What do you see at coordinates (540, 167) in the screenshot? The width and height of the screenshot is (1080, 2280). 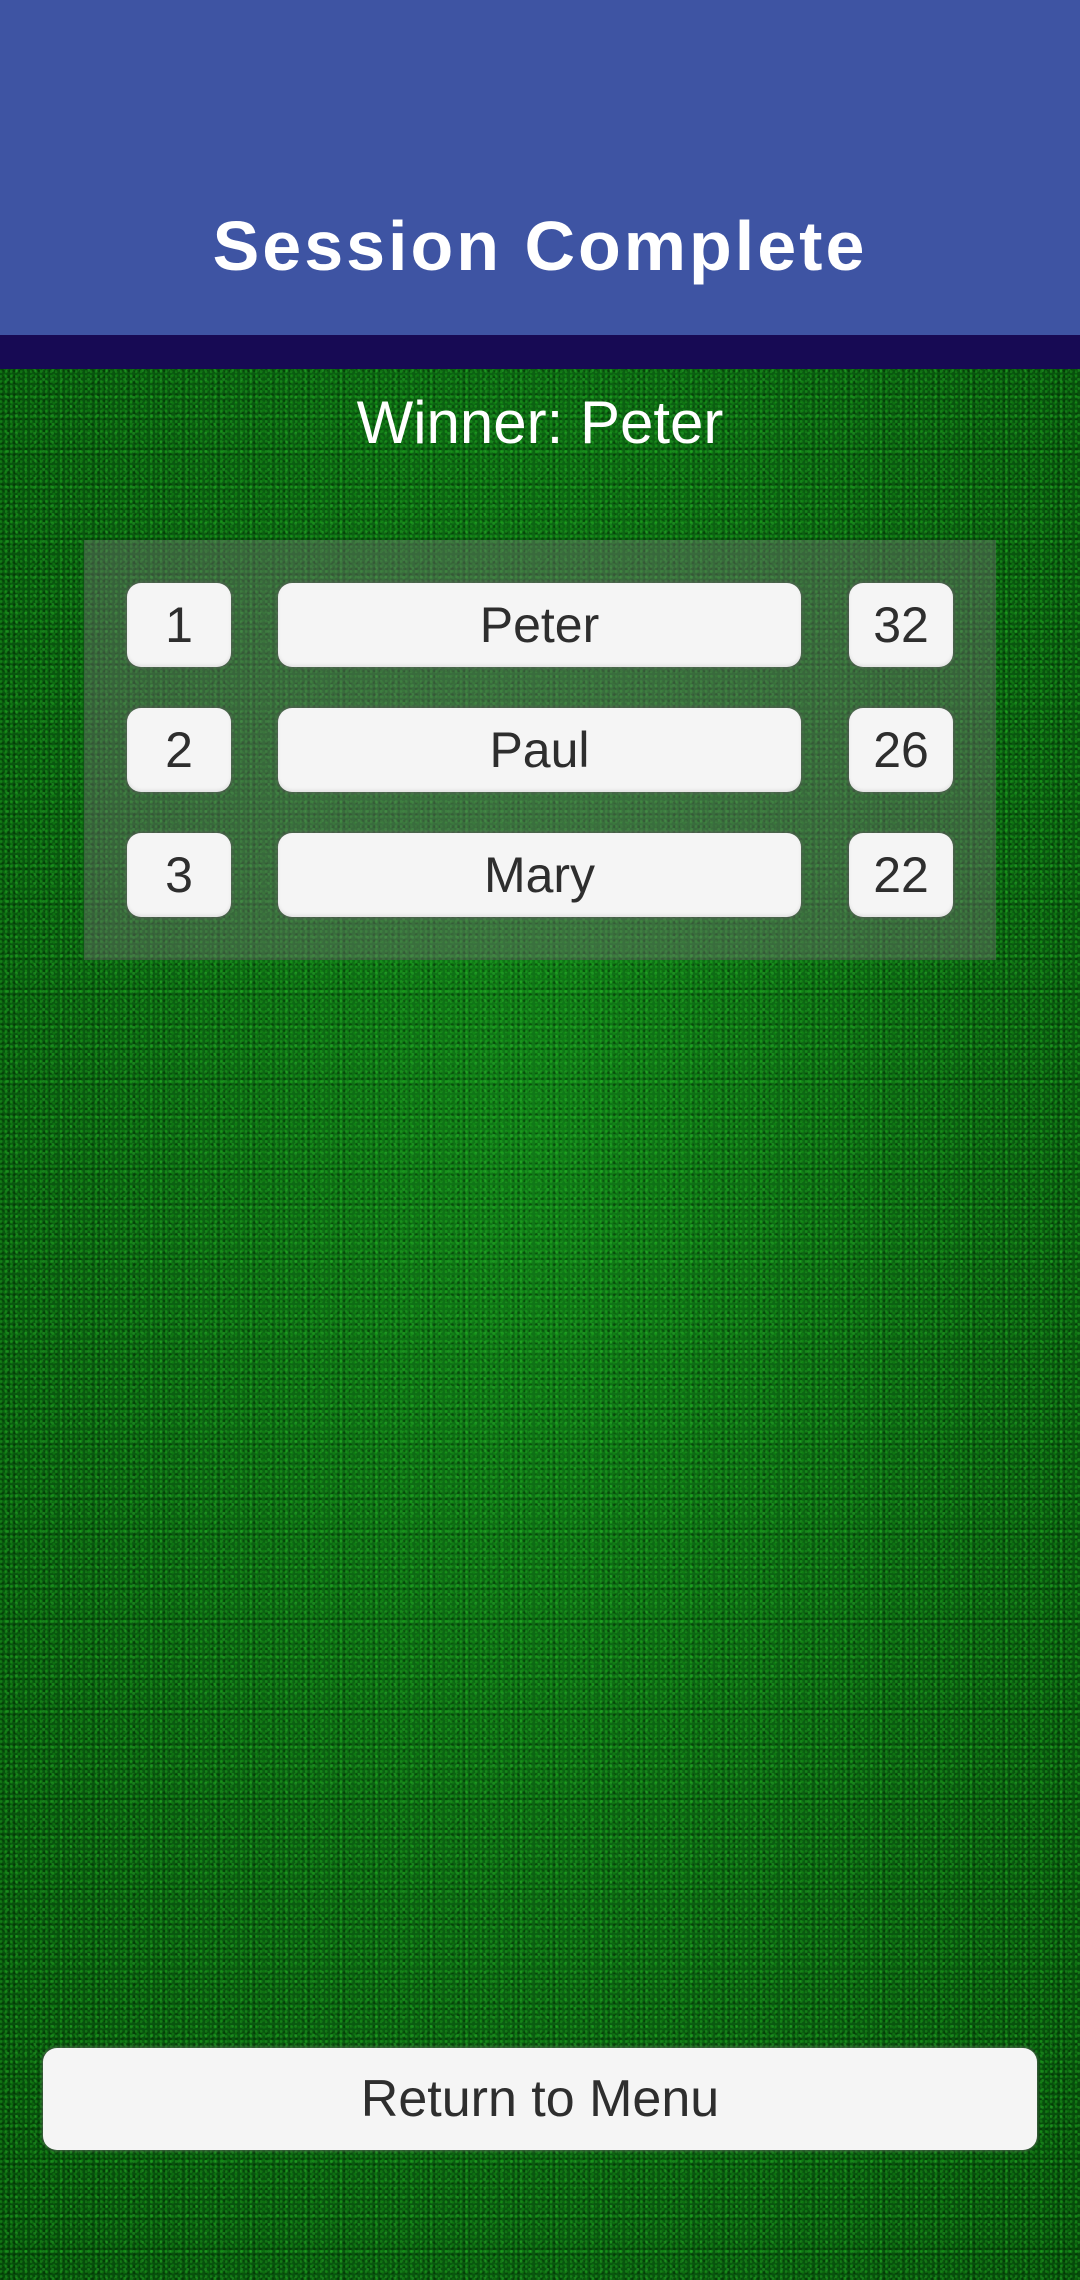 I see `header-bar: Session Complete` at bounding box center [540, 167].